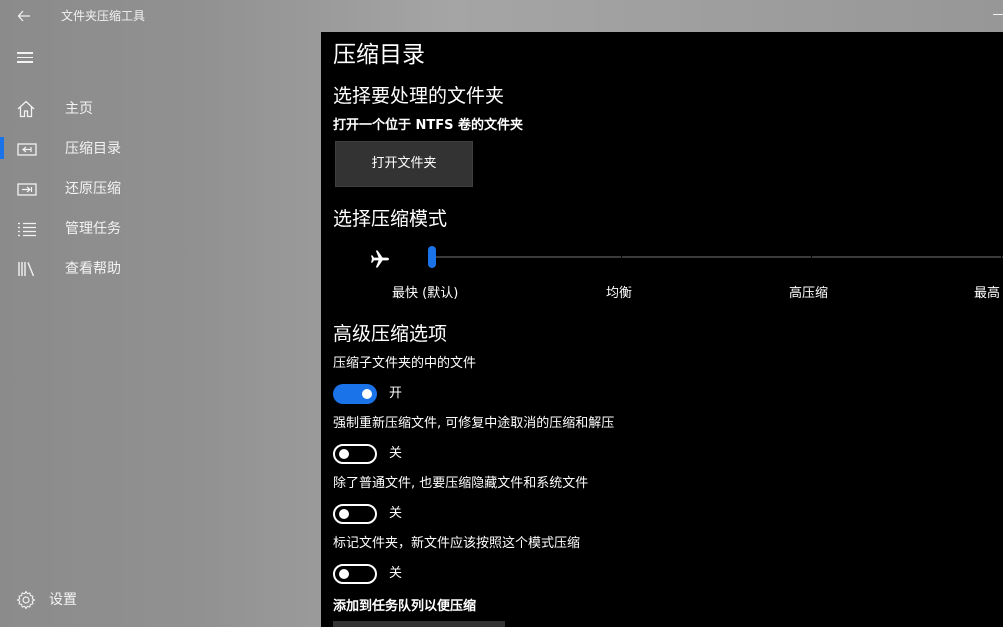  I want to click on back-arrow-icon, so click(24, 16).